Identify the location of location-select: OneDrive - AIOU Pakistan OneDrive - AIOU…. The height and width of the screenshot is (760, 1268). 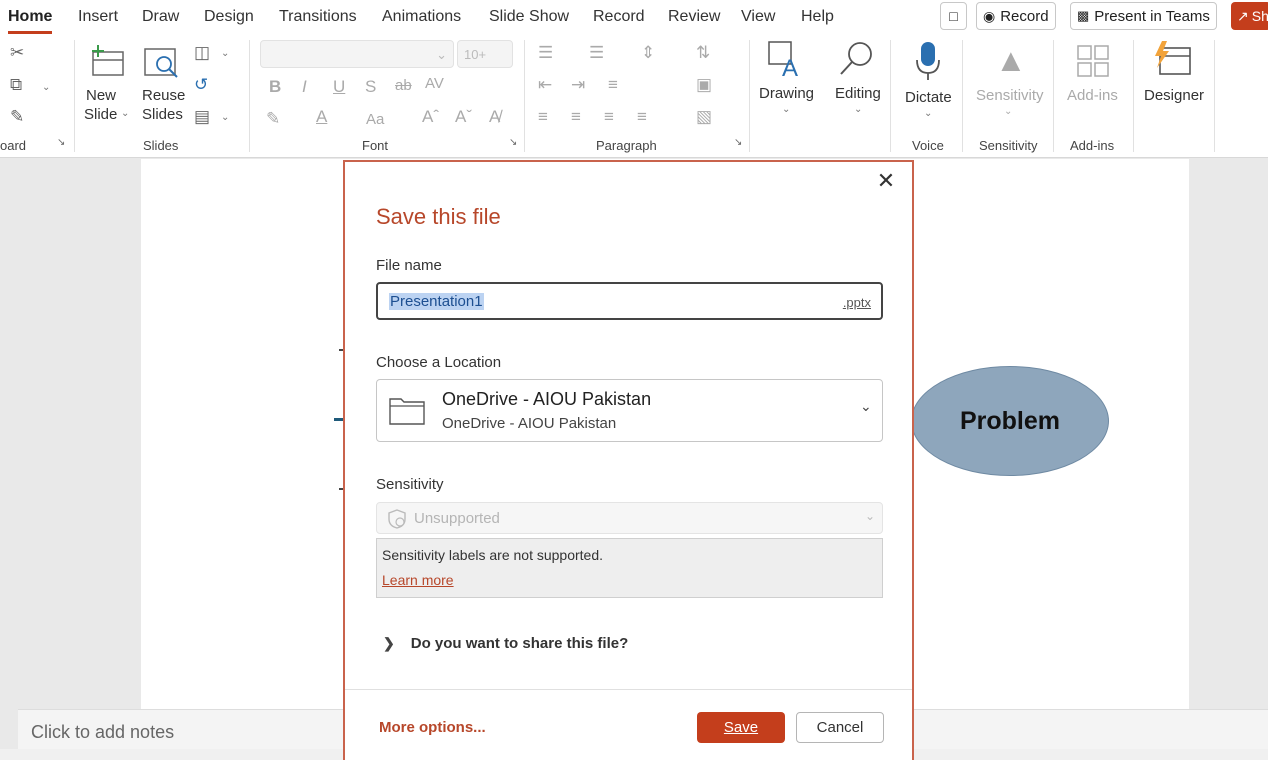
(629, 410).